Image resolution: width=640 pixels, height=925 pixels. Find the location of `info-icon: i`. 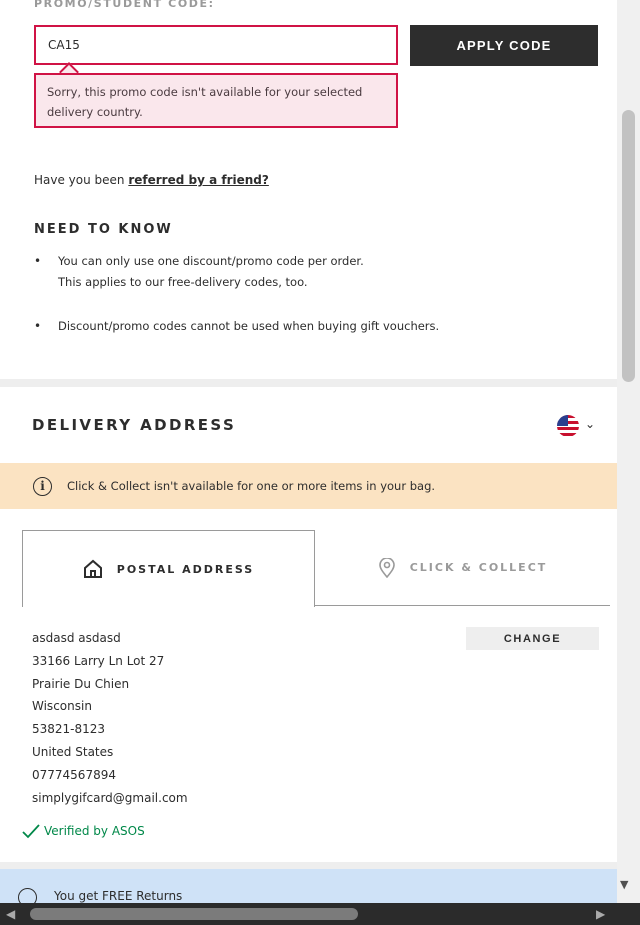

info-icon: i is located at coordinates (42, 486).